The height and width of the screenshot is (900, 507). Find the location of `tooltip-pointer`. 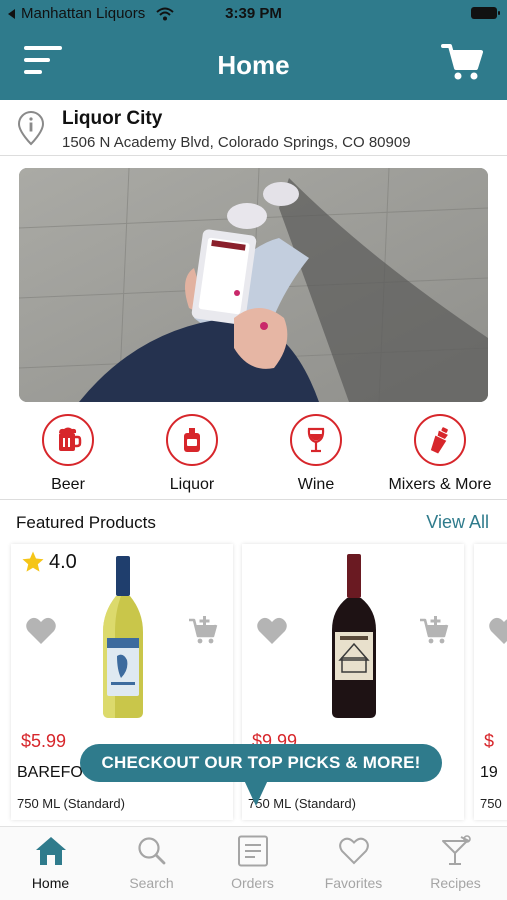

tooltip-pointer is located at coordinates (256, 793).